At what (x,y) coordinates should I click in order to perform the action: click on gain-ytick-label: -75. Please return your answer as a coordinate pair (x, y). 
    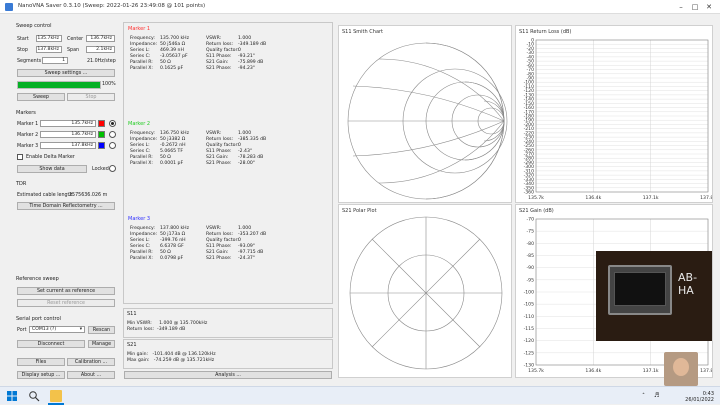
    Looking at the image, I should click on (530, 232).